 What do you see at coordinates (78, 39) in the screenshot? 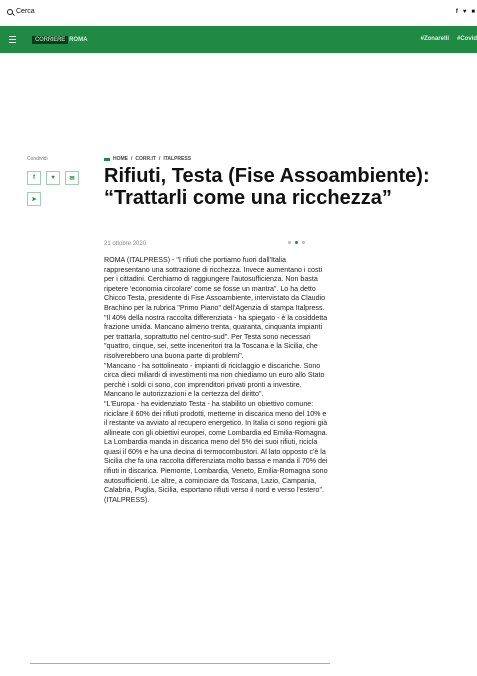
I see `logo-suffix: ROMA` at bounding box center [78, 39].